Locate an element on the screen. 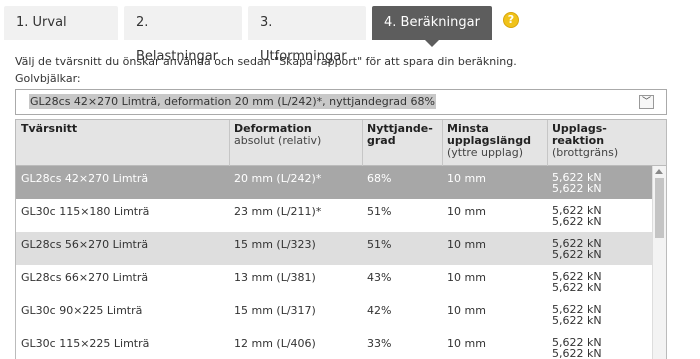 This screenshot has width=700, height=359. cell-deformation: 20 mm (L/242)* is located at coordinates (278, 178).